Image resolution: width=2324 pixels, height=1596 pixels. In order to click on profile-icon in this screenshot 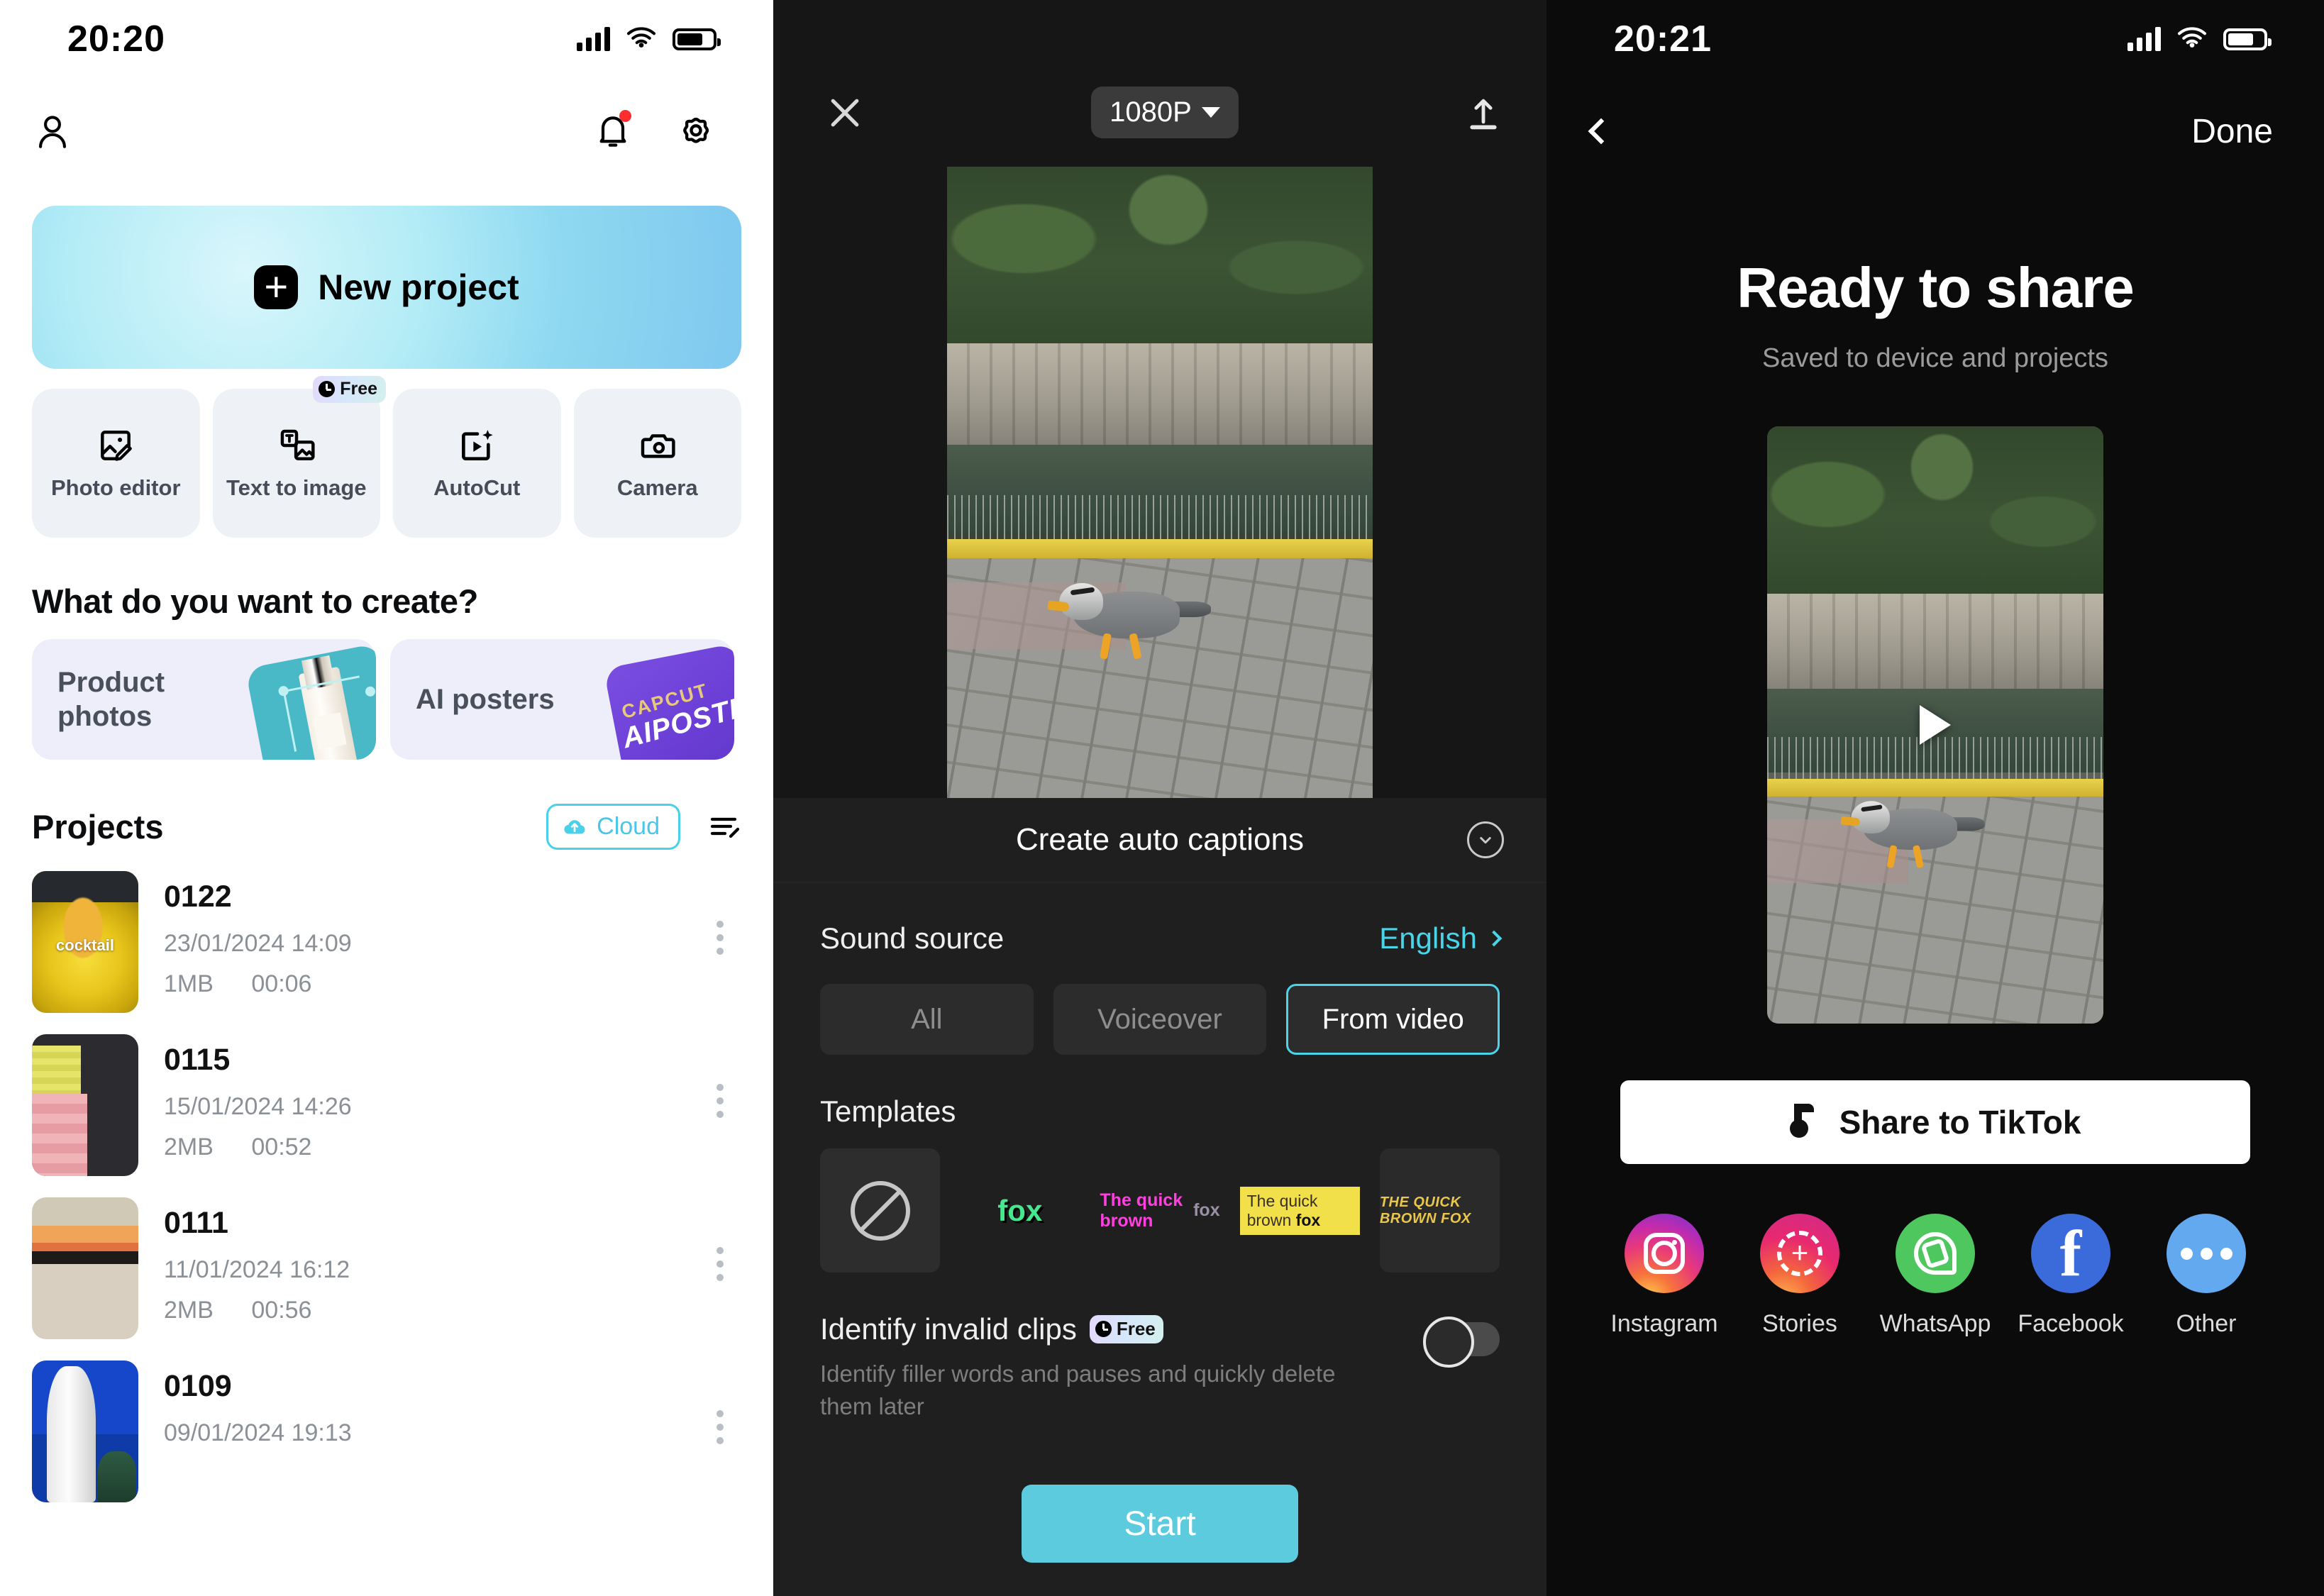, I will do `click(53, 131)`.